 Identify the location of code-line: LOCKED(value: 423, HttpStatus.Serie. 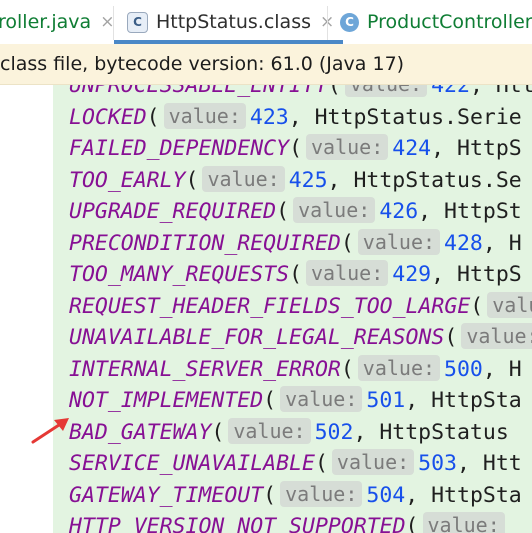
(295, 117).